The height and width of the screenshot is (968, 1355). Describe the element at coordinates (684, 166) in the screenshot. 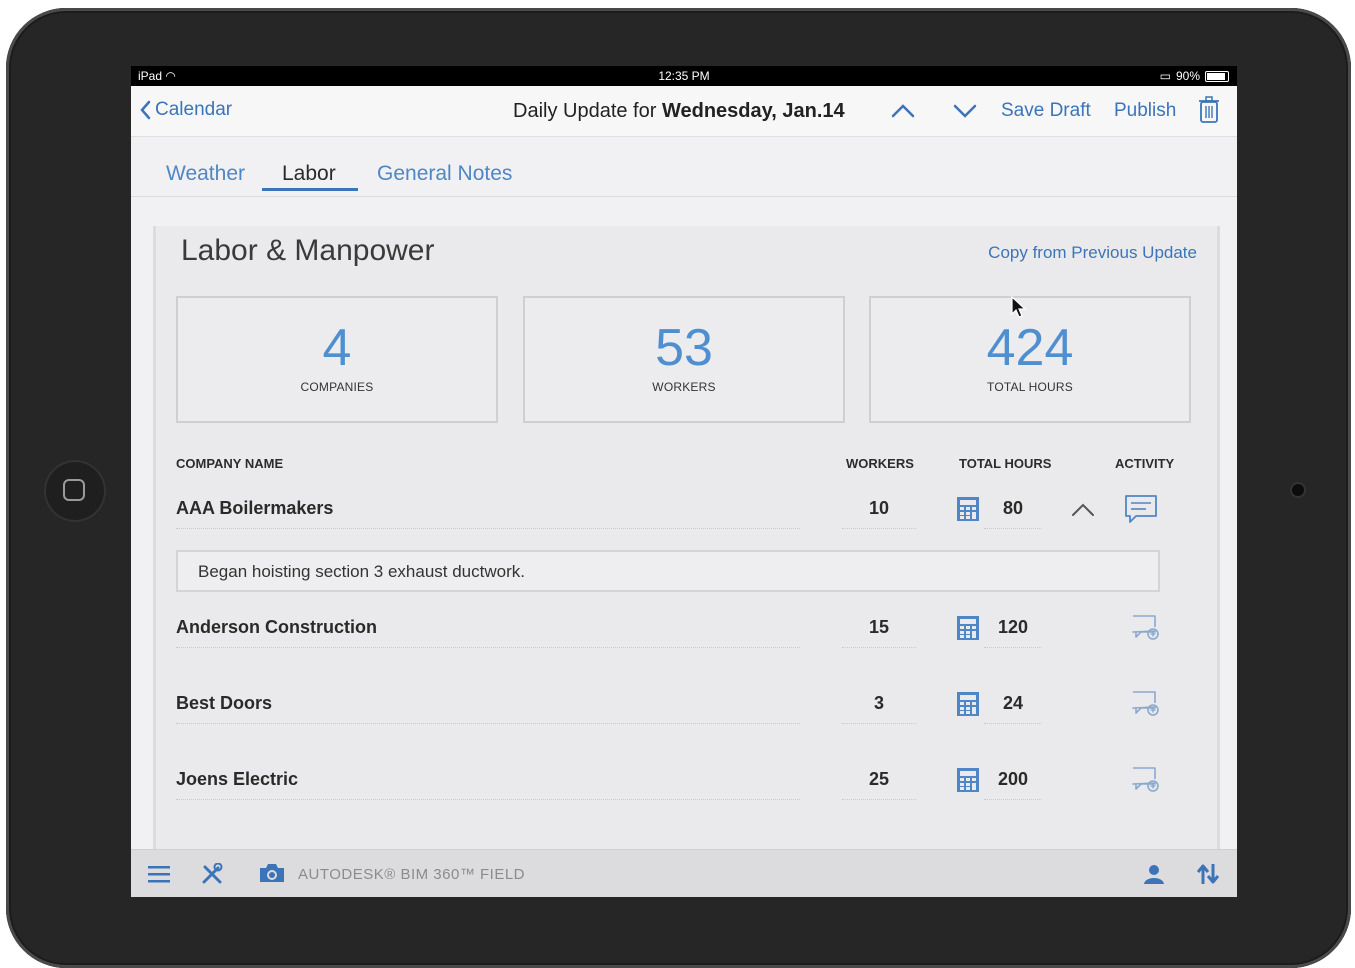

I see `tab-bar: Weather Labor General Notes` at that location.